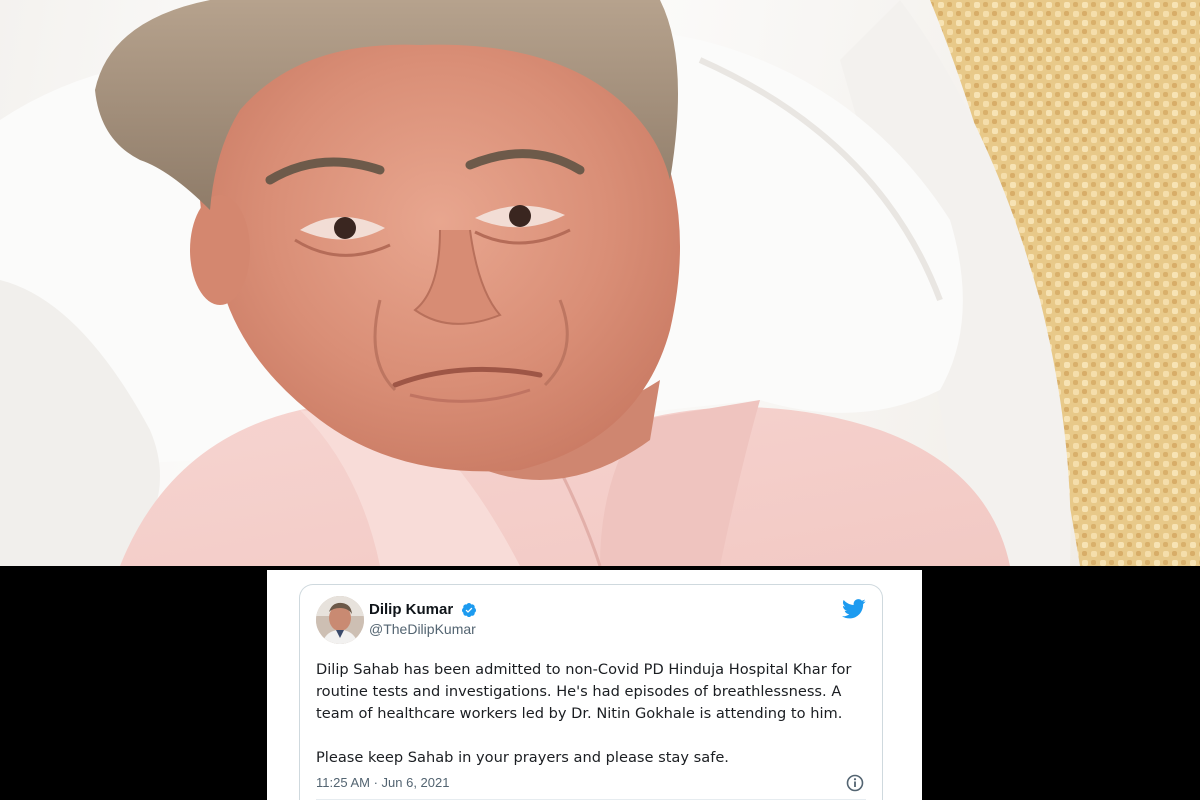 This screenshot has width=1200, height=800. What do you see at coordinates (411, 609) in the screenshot?
I see `author-name: Dilip Kumar` at bounding box center [411, 609].